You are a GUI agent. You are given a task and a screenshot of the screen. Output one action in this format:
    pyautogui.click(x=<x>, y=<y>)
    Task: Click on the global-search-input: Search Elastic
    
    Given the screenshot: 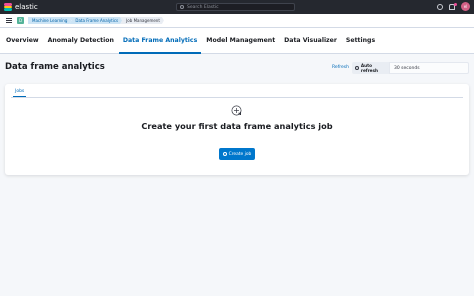 What is the action you would take?
    pyautogui.click(x=235, y=7)
    